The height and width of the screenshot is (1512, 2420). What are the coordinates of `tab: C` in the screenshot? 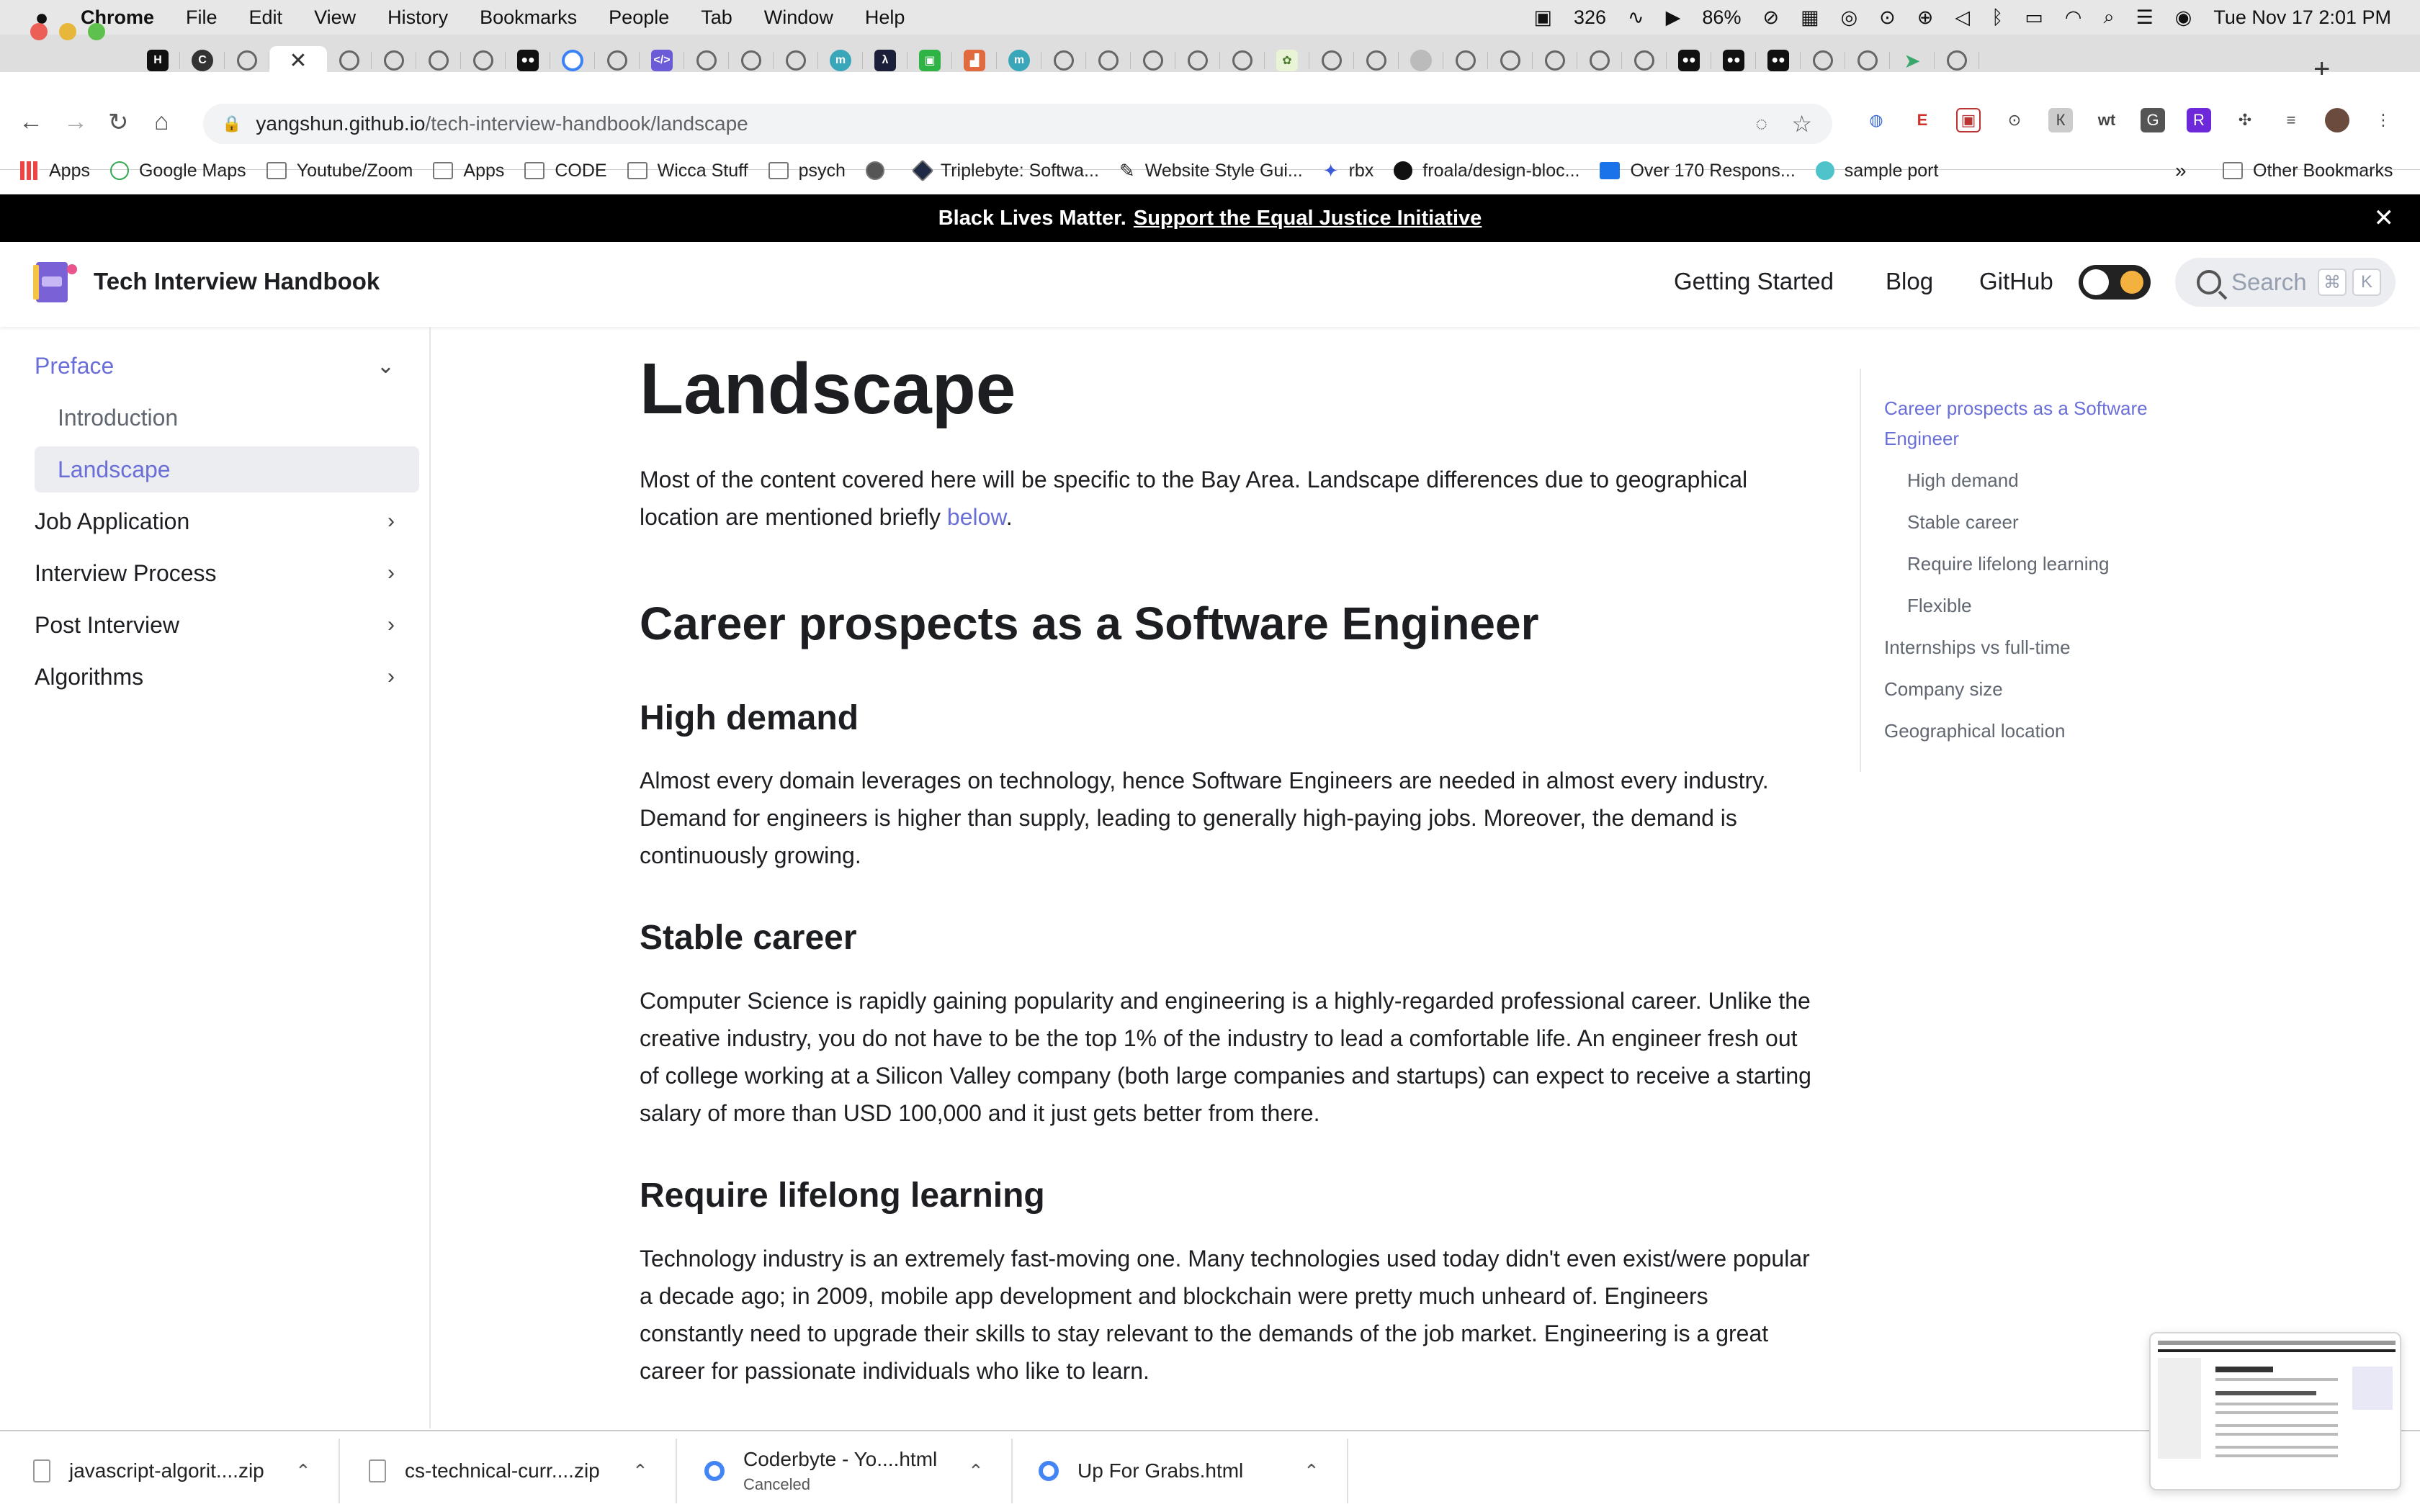 It's located at (202, 60).